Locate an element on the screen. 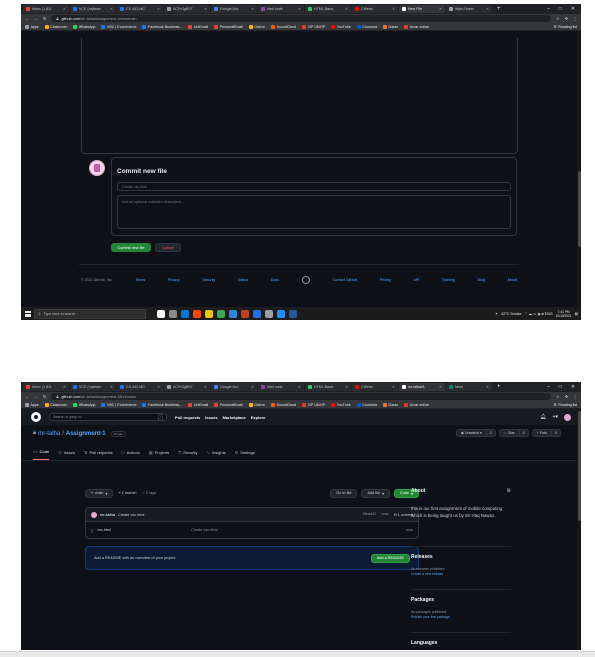 This screenshot has width=595, height=657. browser-tab: https://meet ✕ is located at coordinates (469, 9).